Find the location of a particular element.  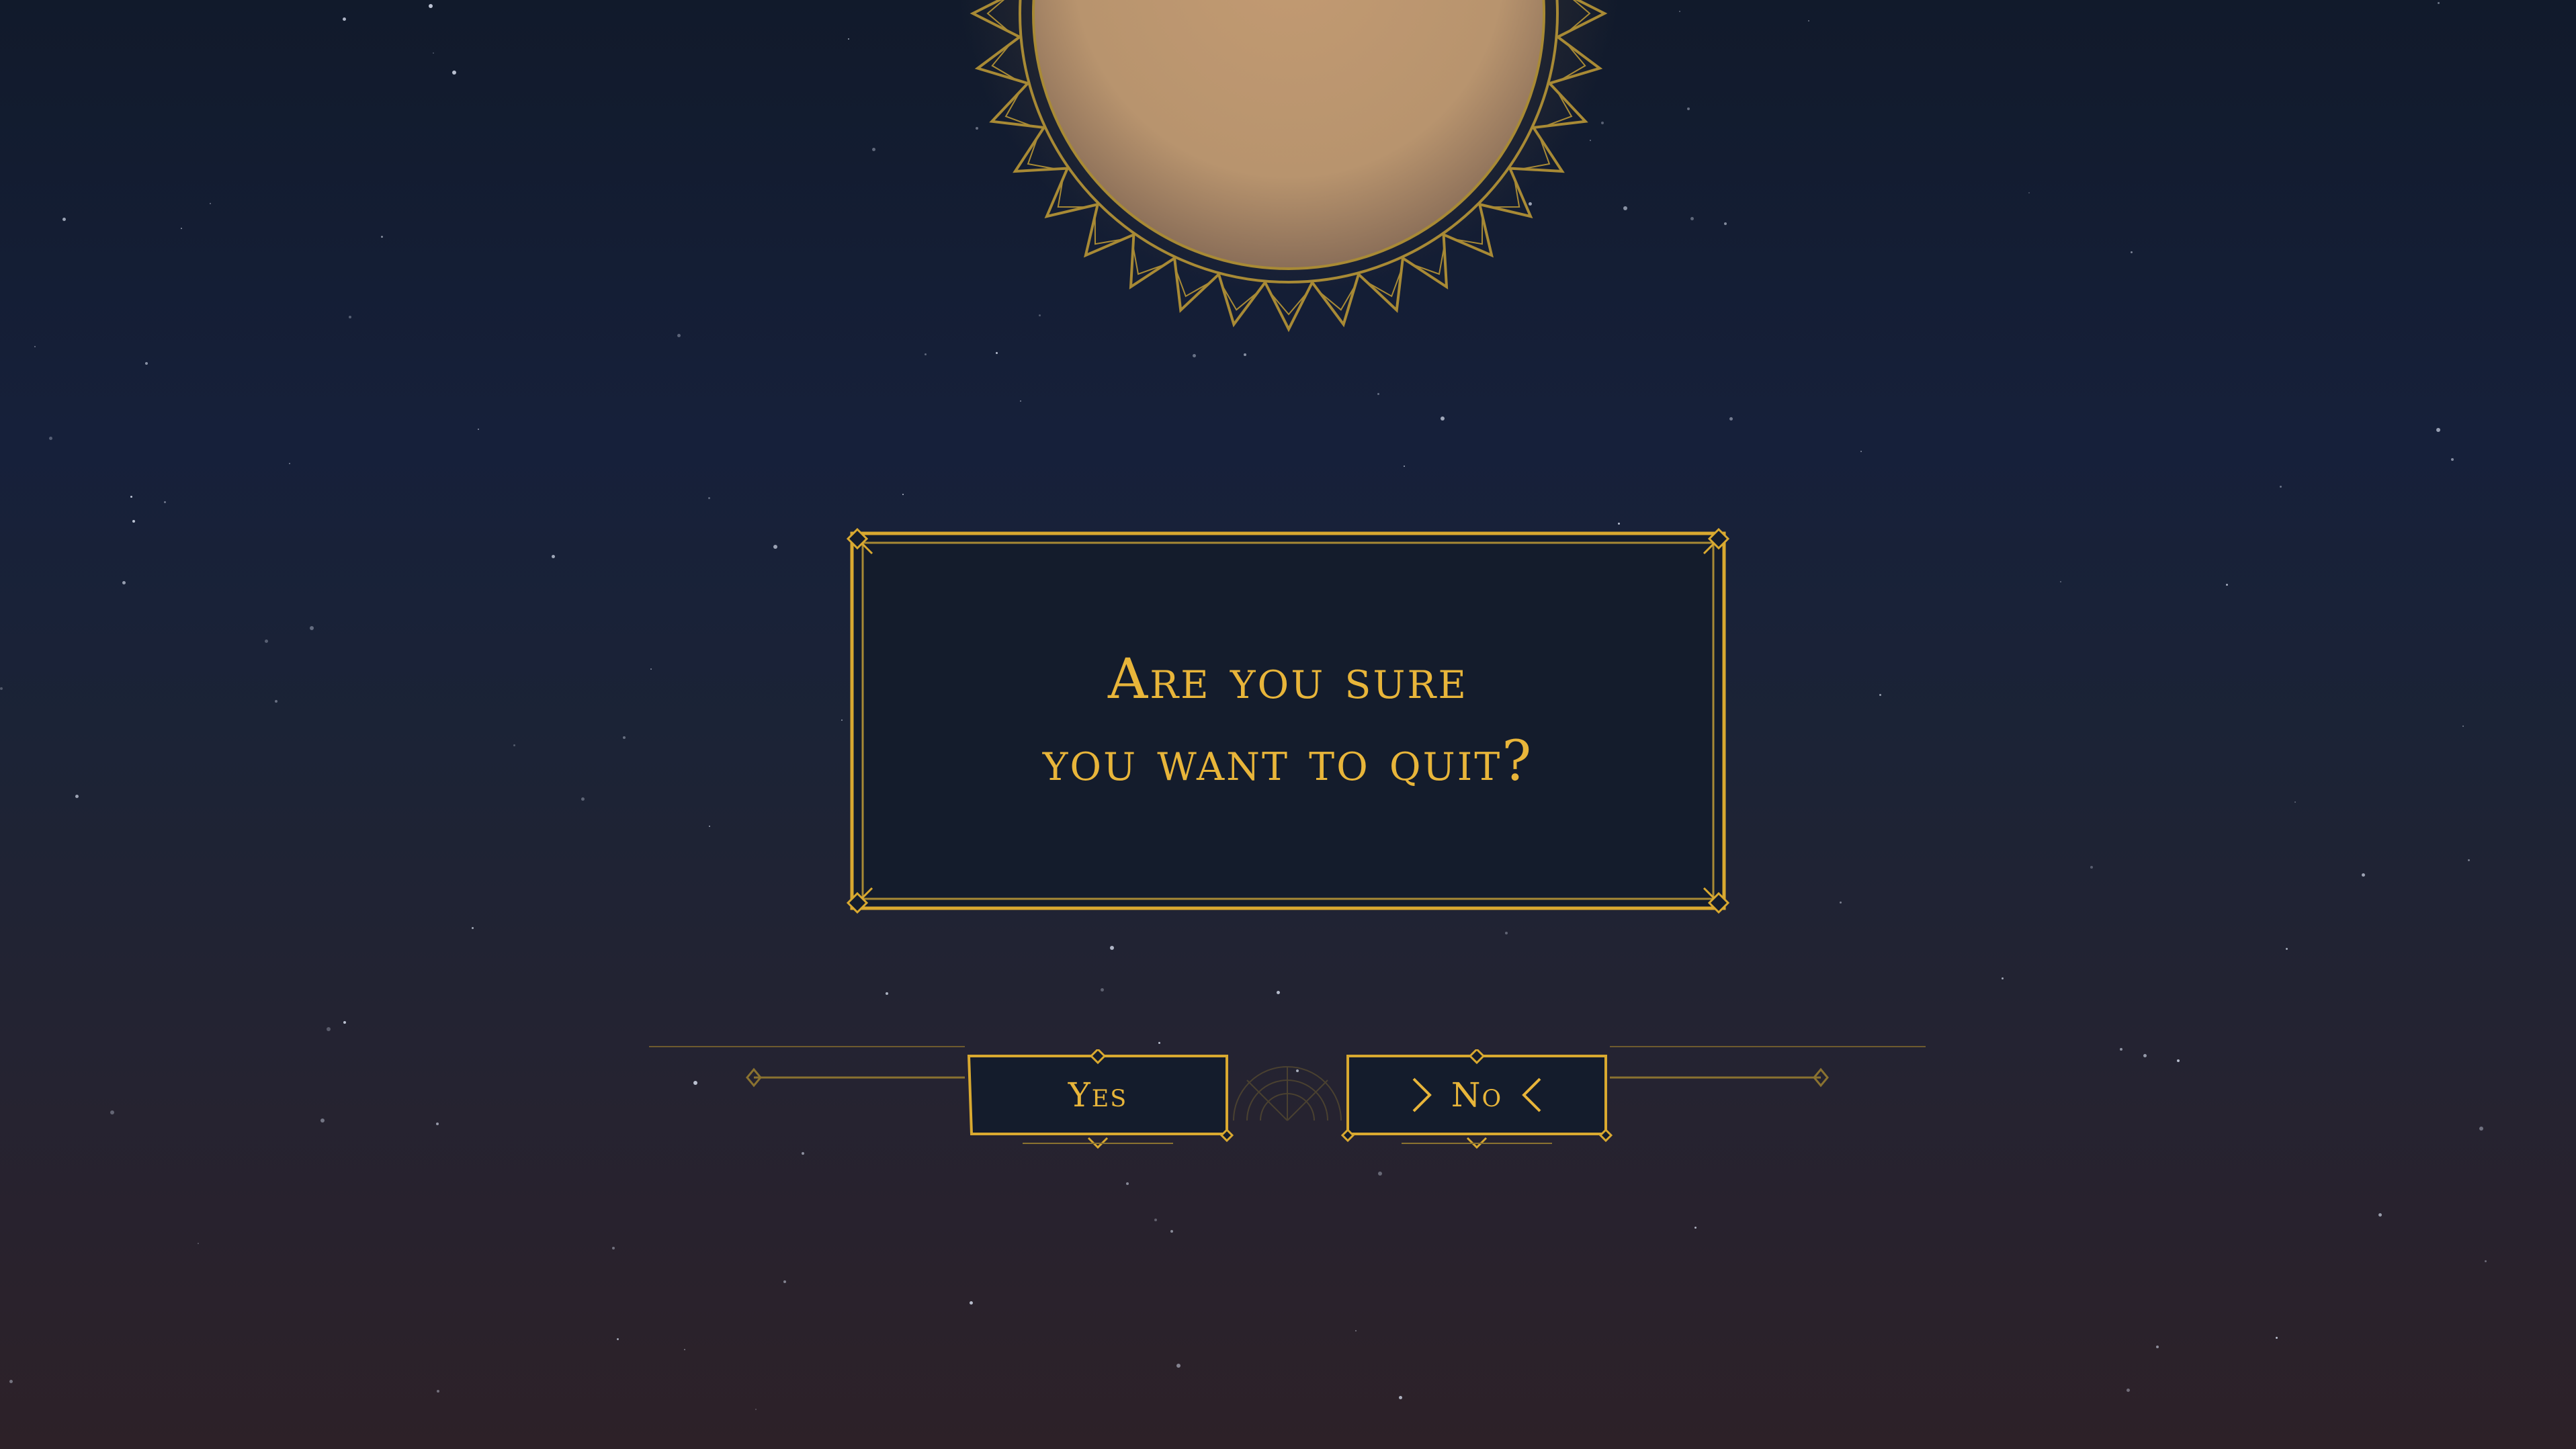

chevron-right-icon is located at coordinates (1422, 1095).